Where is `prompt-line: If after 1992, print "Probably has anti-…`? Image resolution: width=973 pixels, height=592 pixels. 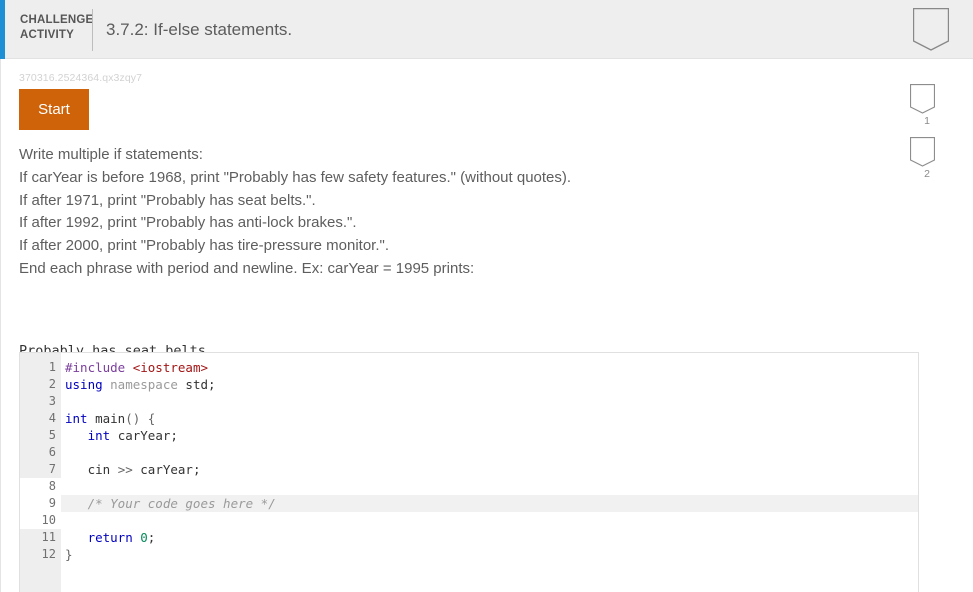 prompt-line: If after 1992, print "Probably has anti-… is located at coordinates (188, 223).